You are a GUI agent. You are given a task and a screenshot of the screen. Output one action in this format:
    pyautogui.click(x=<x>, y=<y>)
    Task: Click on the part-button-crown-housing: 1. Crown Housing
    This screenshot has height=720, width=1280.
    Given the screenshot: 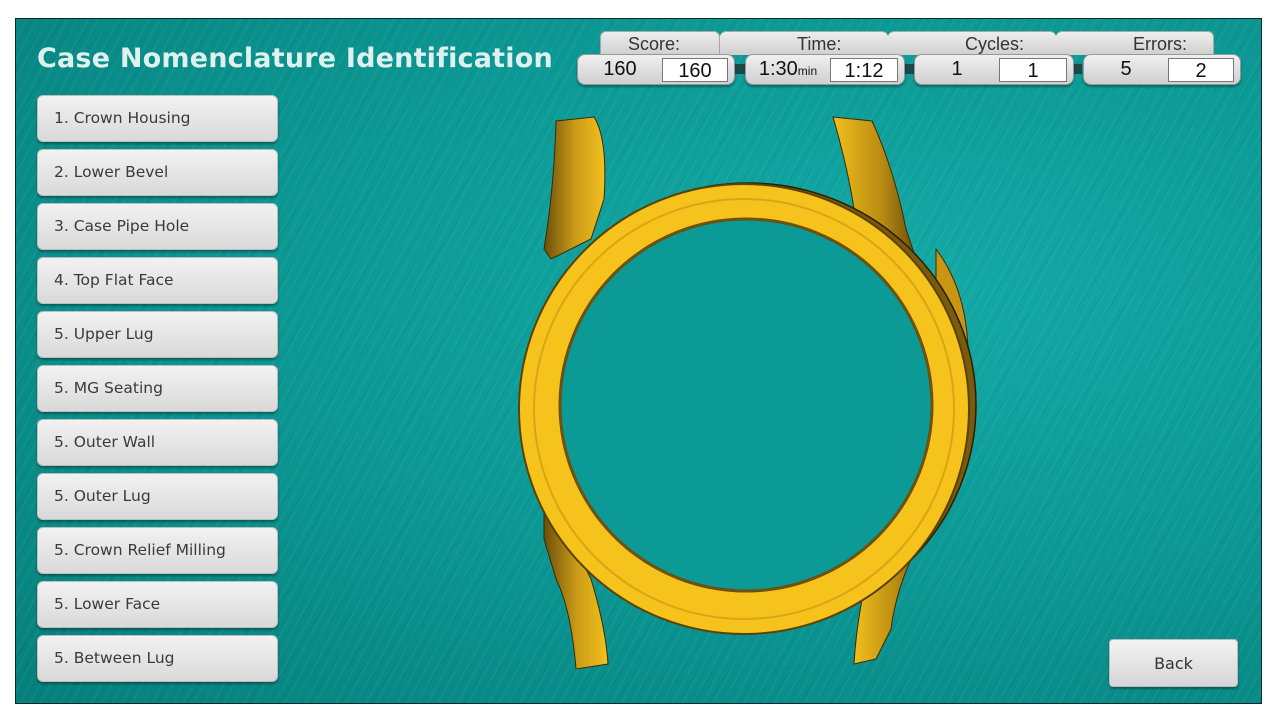 What is the action you would take?
    pyautogui.click(x=157, y=118)
    